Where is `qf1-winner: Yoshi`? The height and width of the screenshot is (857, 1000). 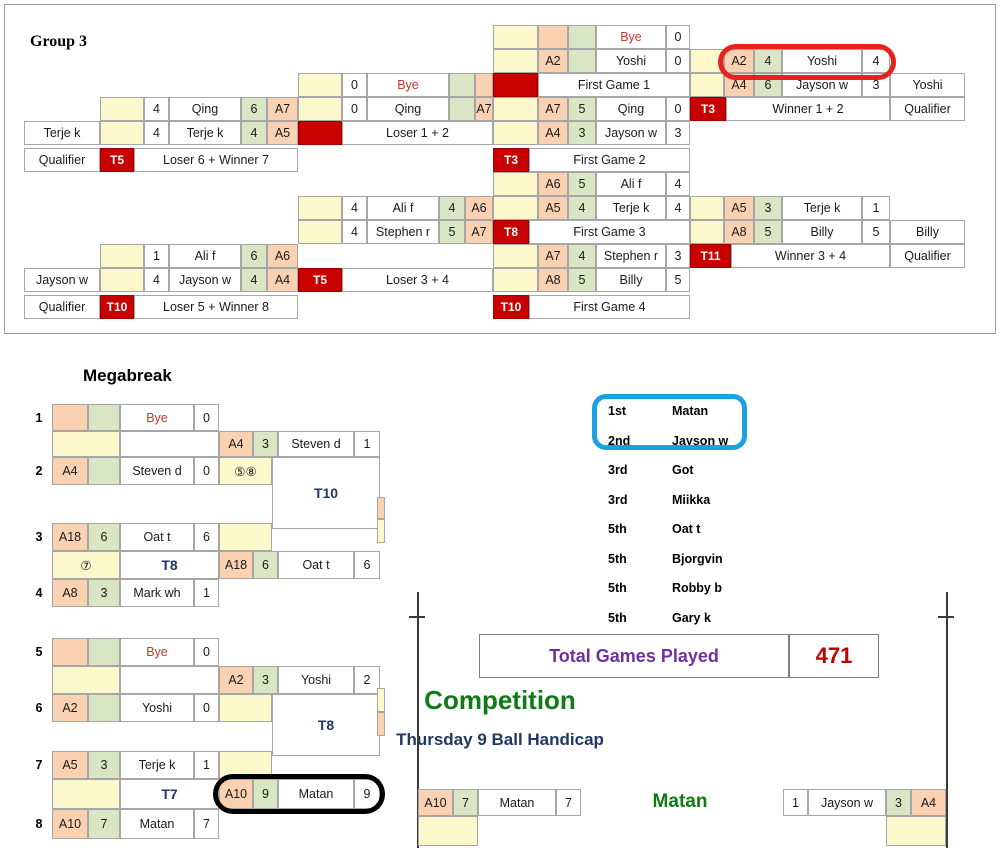
qf1-winner: Yoshi is located at coordinates (927, 85).